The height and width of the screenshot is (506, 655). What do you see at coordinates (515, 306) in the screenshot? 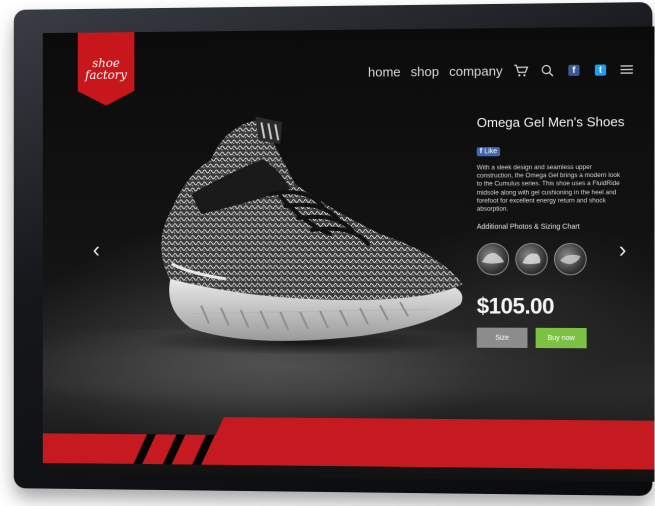
I see `product-price: $105.00` at bounding box center [515, 306].